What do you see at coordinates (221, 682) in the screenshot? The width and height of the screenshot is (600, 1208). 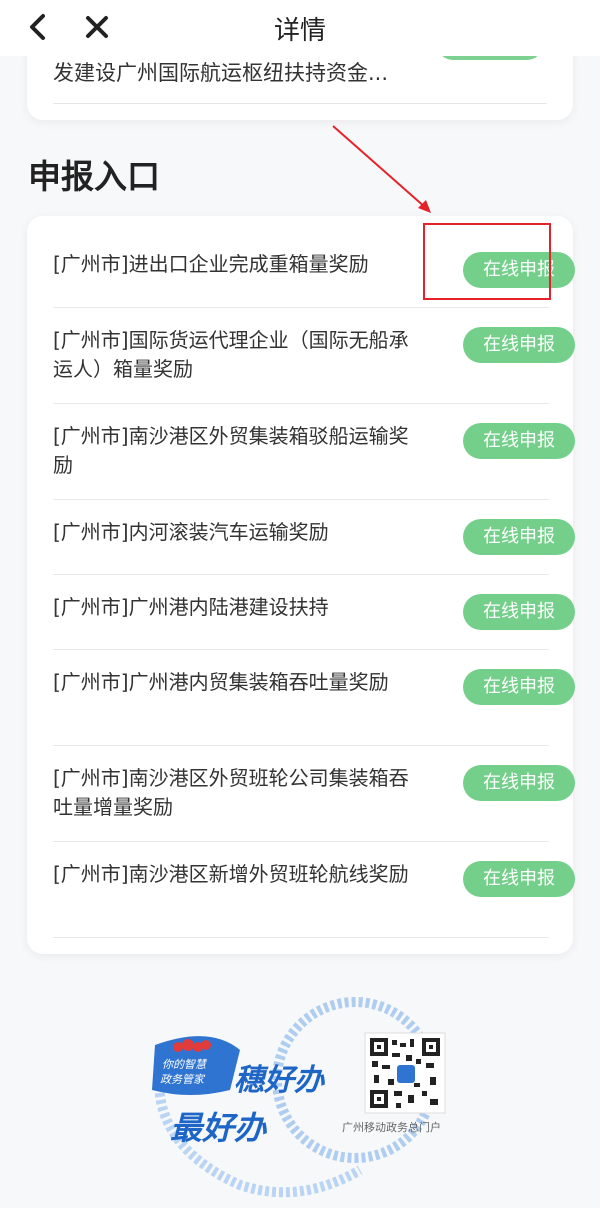 I see `list-item-label: [广州市]广州港内贸集装箱吞吐量奖励` at bounding box center [221, 682].